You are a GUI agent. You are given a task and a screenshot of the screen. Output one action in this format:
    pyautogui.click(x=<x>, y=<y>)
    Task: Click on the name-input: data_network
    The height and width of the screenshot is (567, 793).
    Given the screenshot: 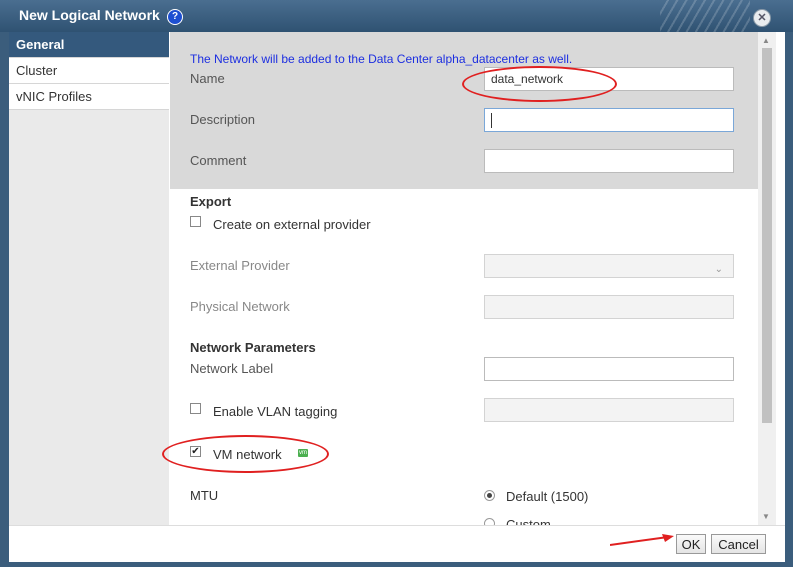 What is the action you would take?
    pyautogui.click(x=609, y=79)
    